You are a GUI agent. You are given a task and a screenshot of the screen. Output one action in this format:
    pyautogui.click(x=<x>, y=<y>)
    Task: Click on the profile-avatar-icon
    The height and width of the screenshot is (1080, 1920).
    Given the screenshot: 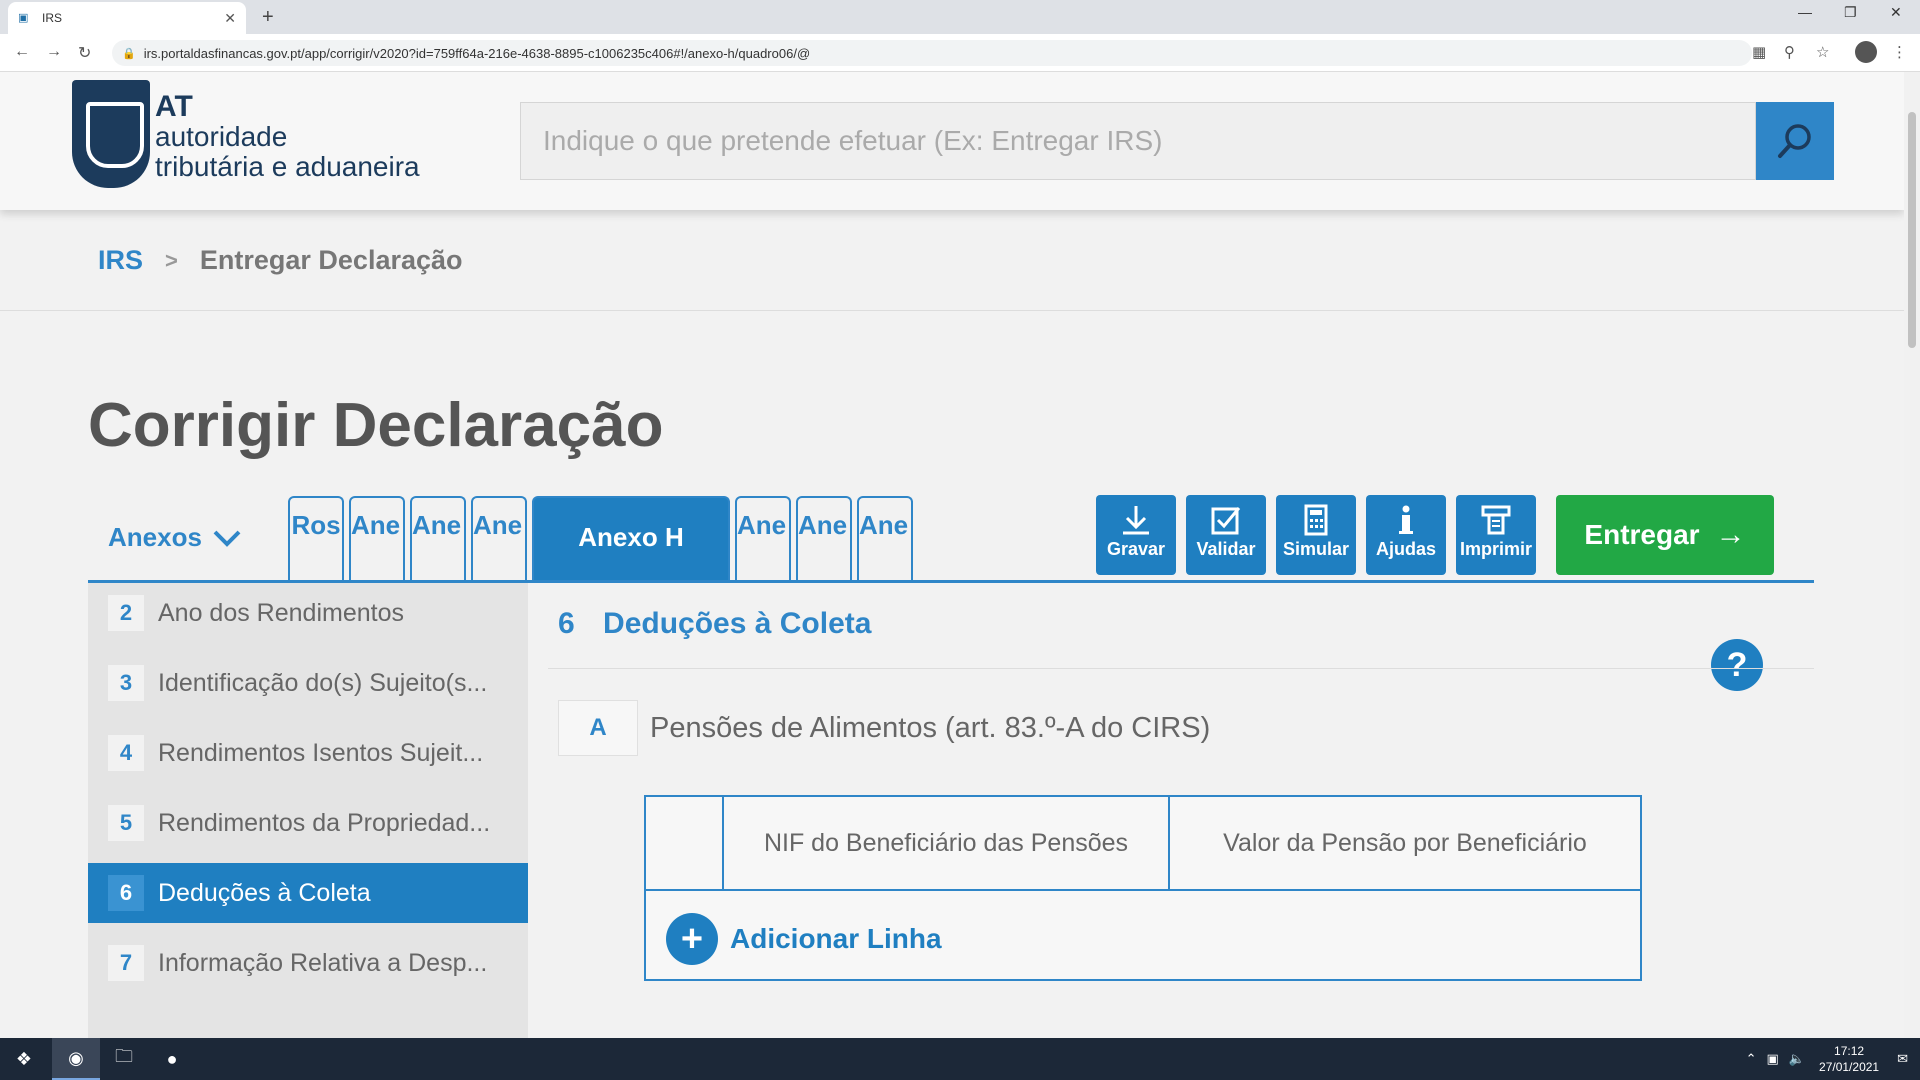 What is the action you would take?
    pyautogui.click(x=1866, y=52)
    